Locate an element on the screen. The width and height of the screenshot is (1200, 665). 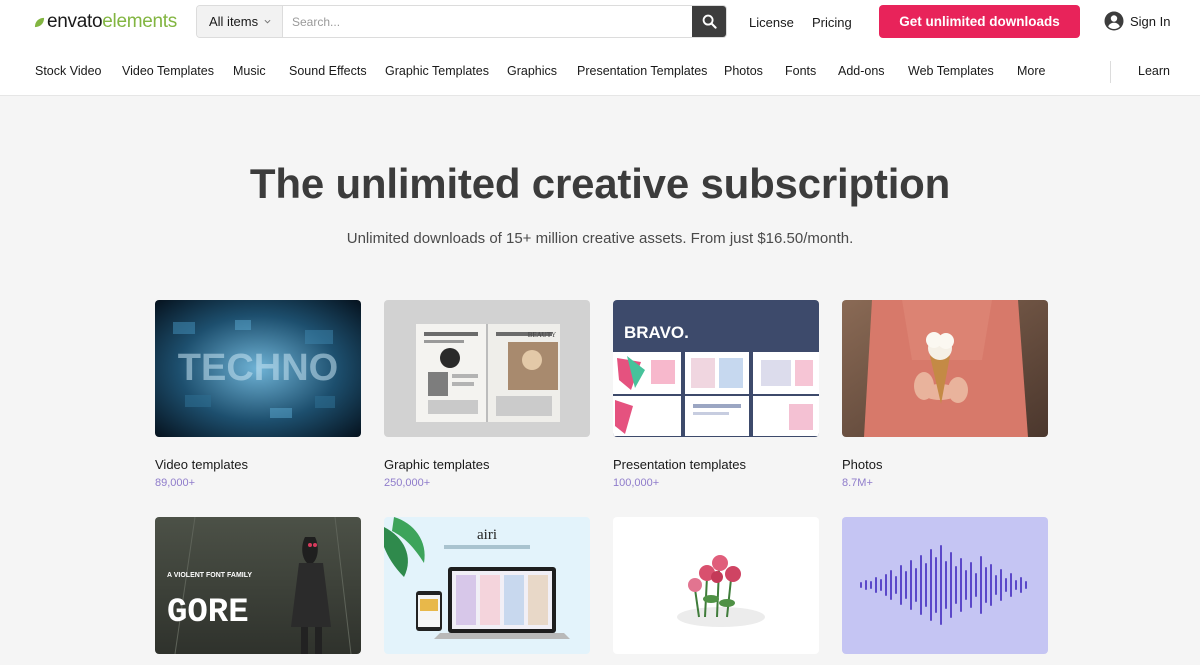
category-card-video-templates: TECHNO Video templates 89,000+ is located at coordinates (258, 394).